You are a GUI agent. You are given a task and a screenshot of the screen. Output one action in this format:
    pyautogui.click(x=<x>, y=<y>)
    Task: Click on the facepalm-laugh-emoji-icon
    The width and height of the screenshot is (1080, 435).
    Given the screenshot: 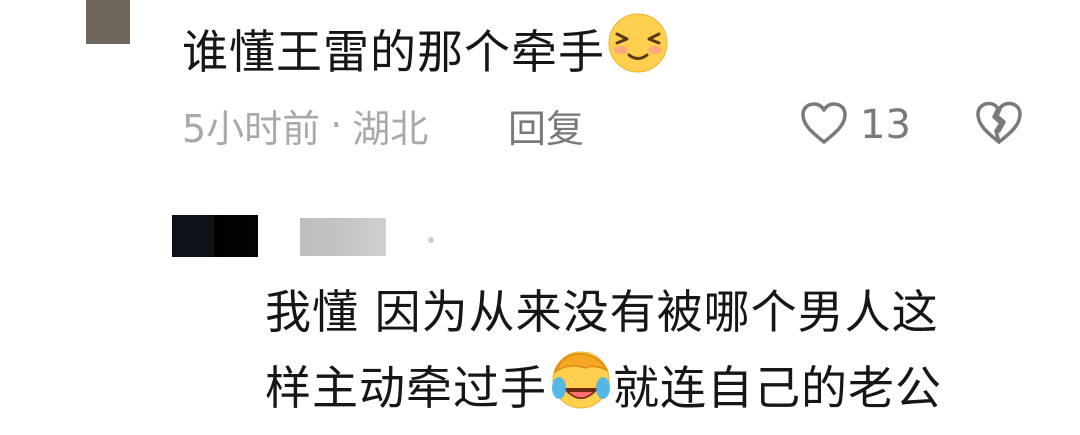 What is the action you would take?
    pyautogui.click(x=581, y=389)
    